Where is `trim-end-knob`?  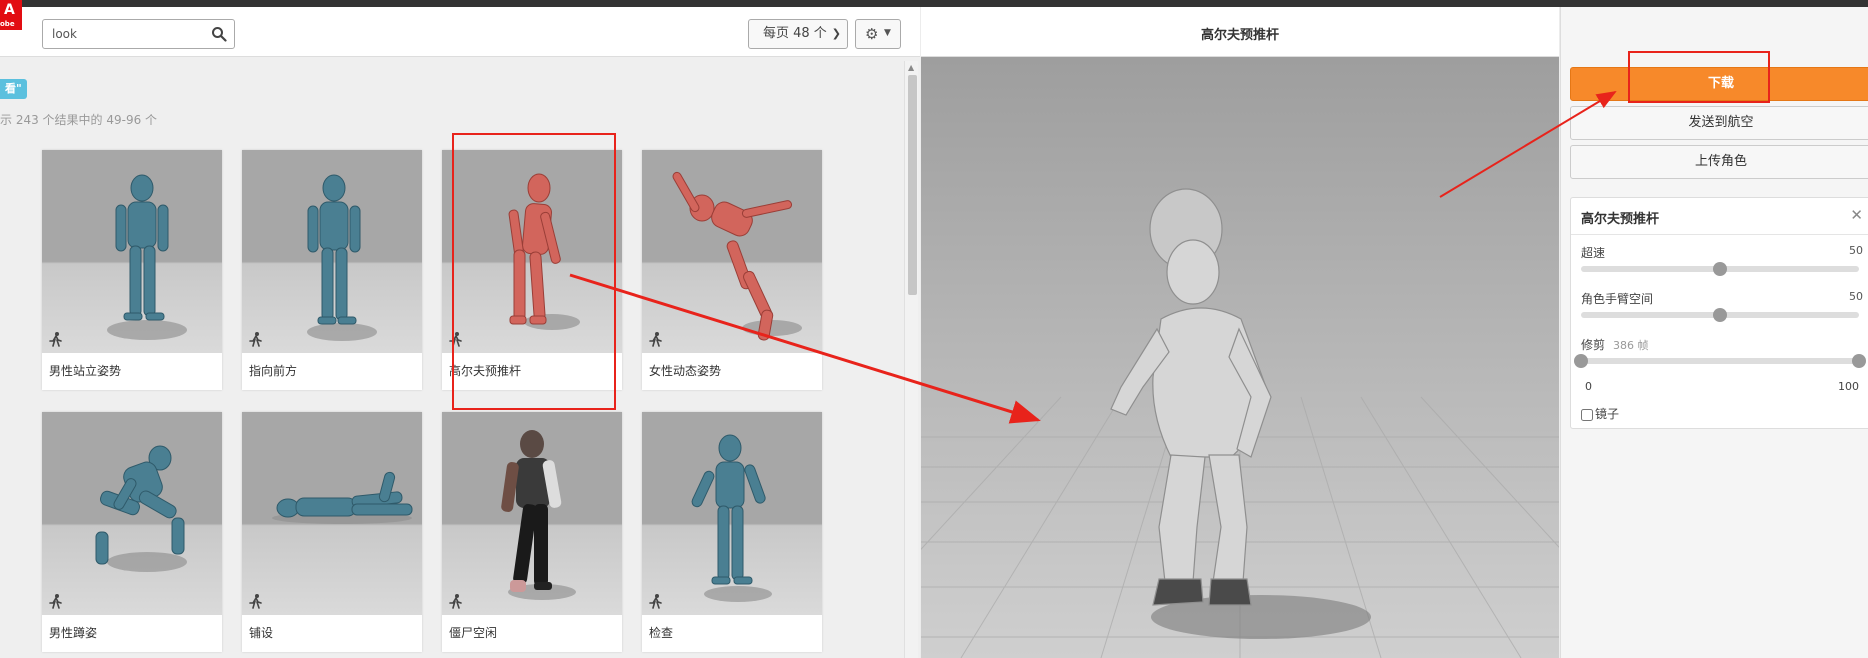 trim-end-knob is located at coordinates (1859, 361).